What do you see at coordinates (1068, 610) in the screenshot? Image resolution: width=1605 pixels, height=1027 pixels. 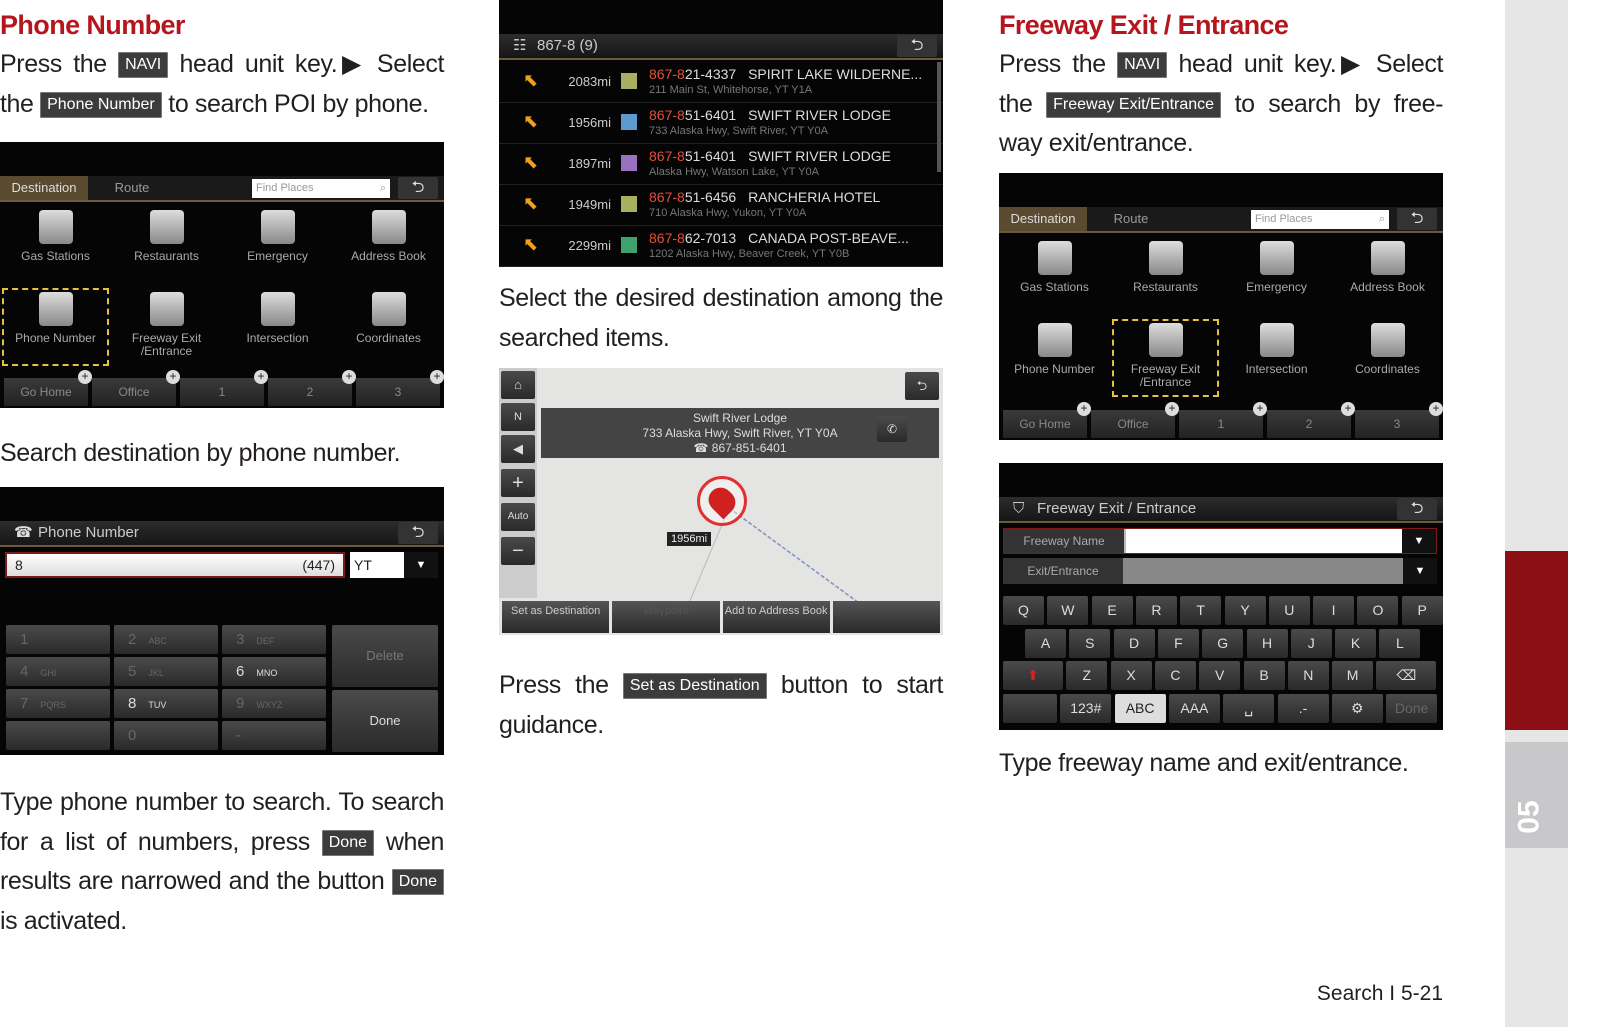 I see `key-W: W` at bounding box center [1068, 610].